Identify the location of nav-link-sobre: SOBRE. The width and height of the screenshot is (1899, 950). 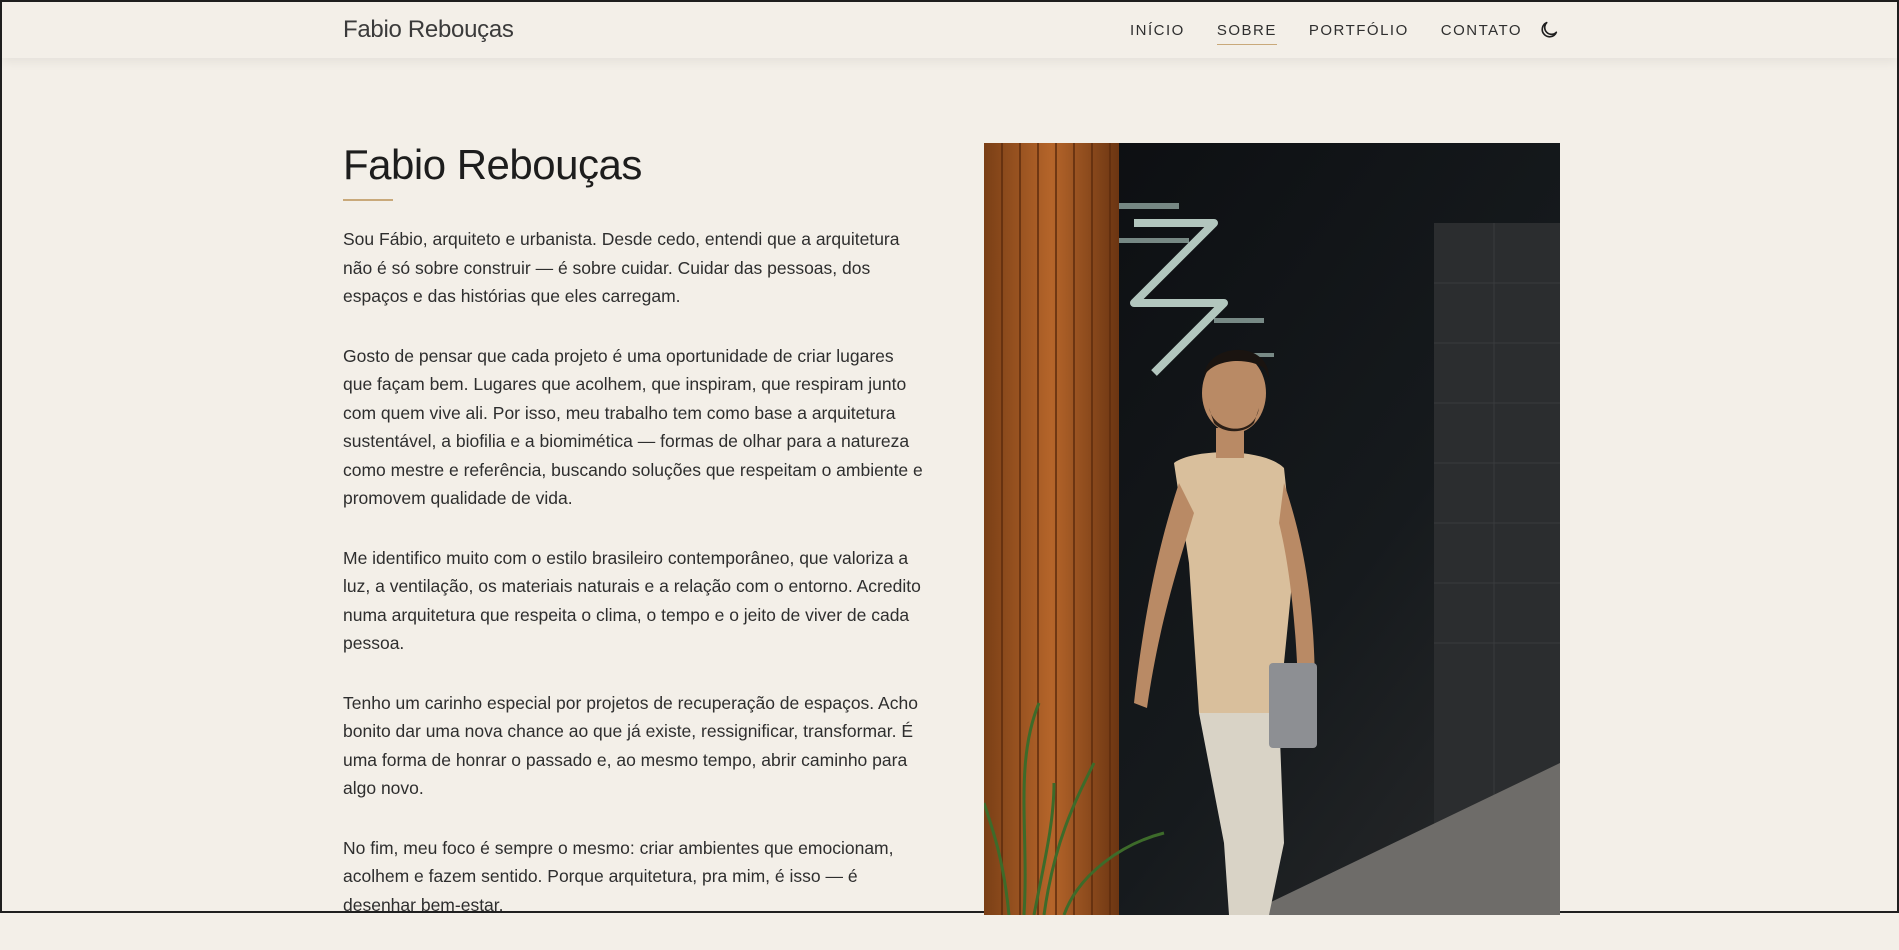
(1246, 33).